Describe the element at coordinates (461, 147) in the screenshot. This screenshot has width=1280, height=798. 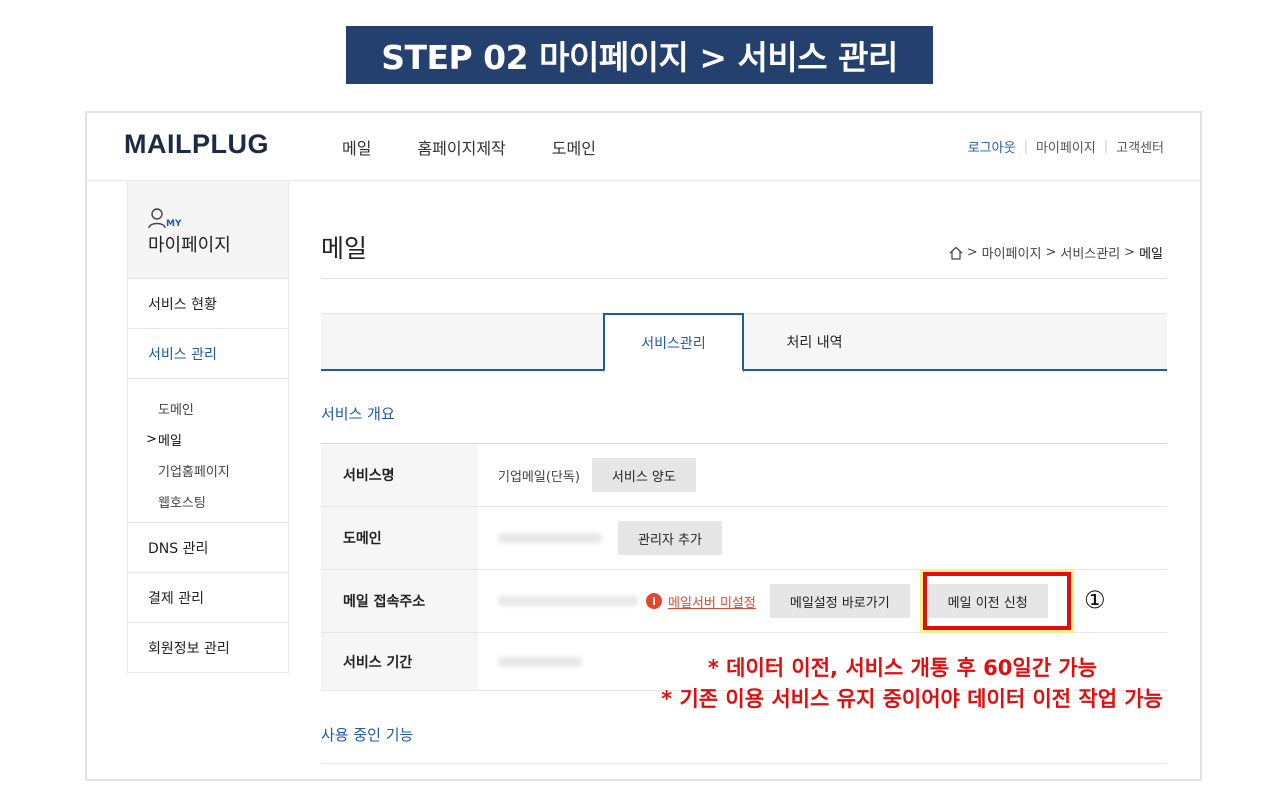
I see `nav-homepage: 홈페이지제작` at that location.